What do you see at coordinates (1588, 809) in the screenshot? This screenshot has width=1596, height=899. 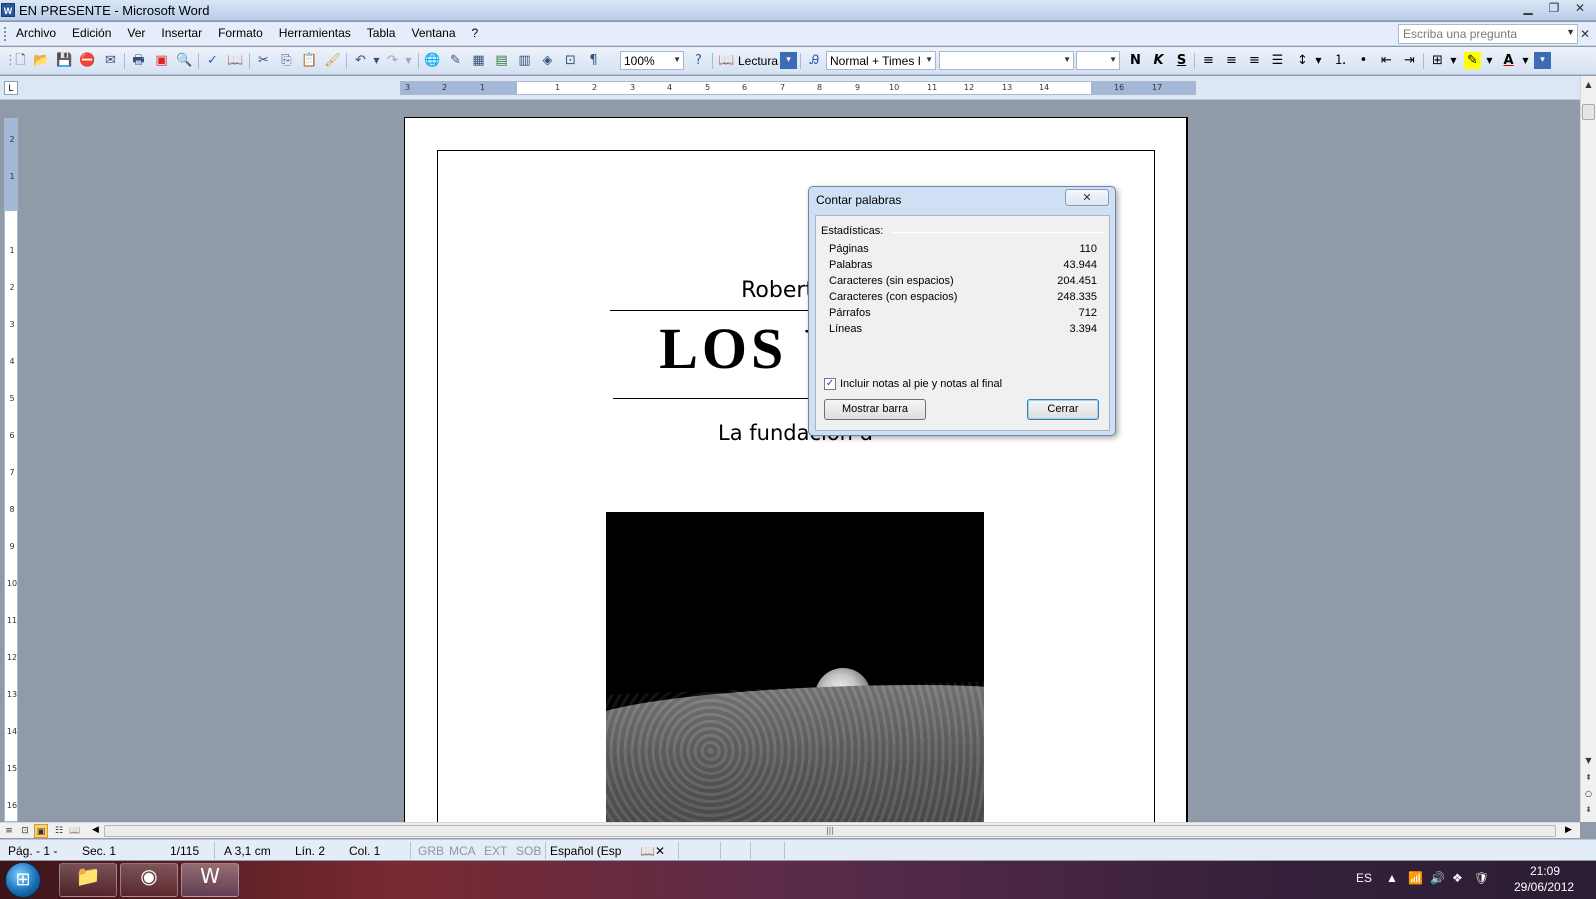 I see `next-page-icon: ⇟` at bounding box center [1588, 809].